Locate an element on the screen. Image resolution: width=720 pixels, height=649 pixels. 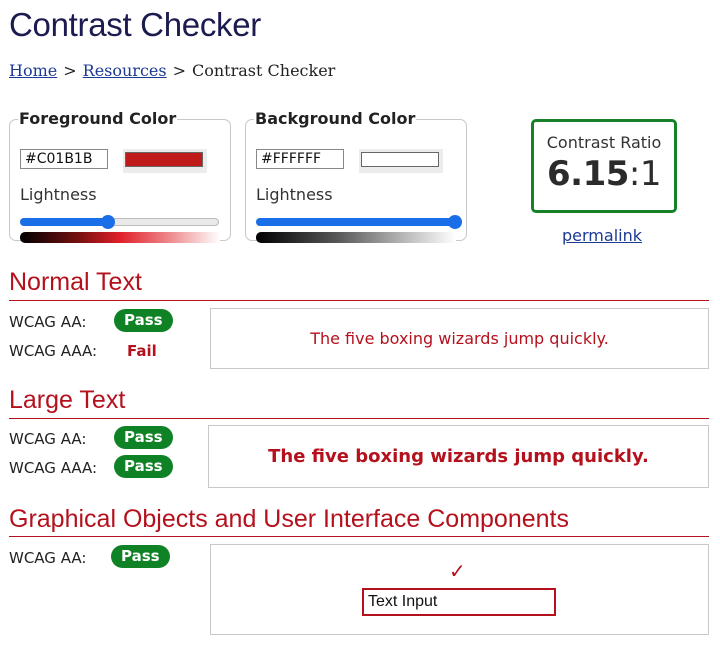
large-aa-label: WCAG AA: is located at coordinates (48, 439).